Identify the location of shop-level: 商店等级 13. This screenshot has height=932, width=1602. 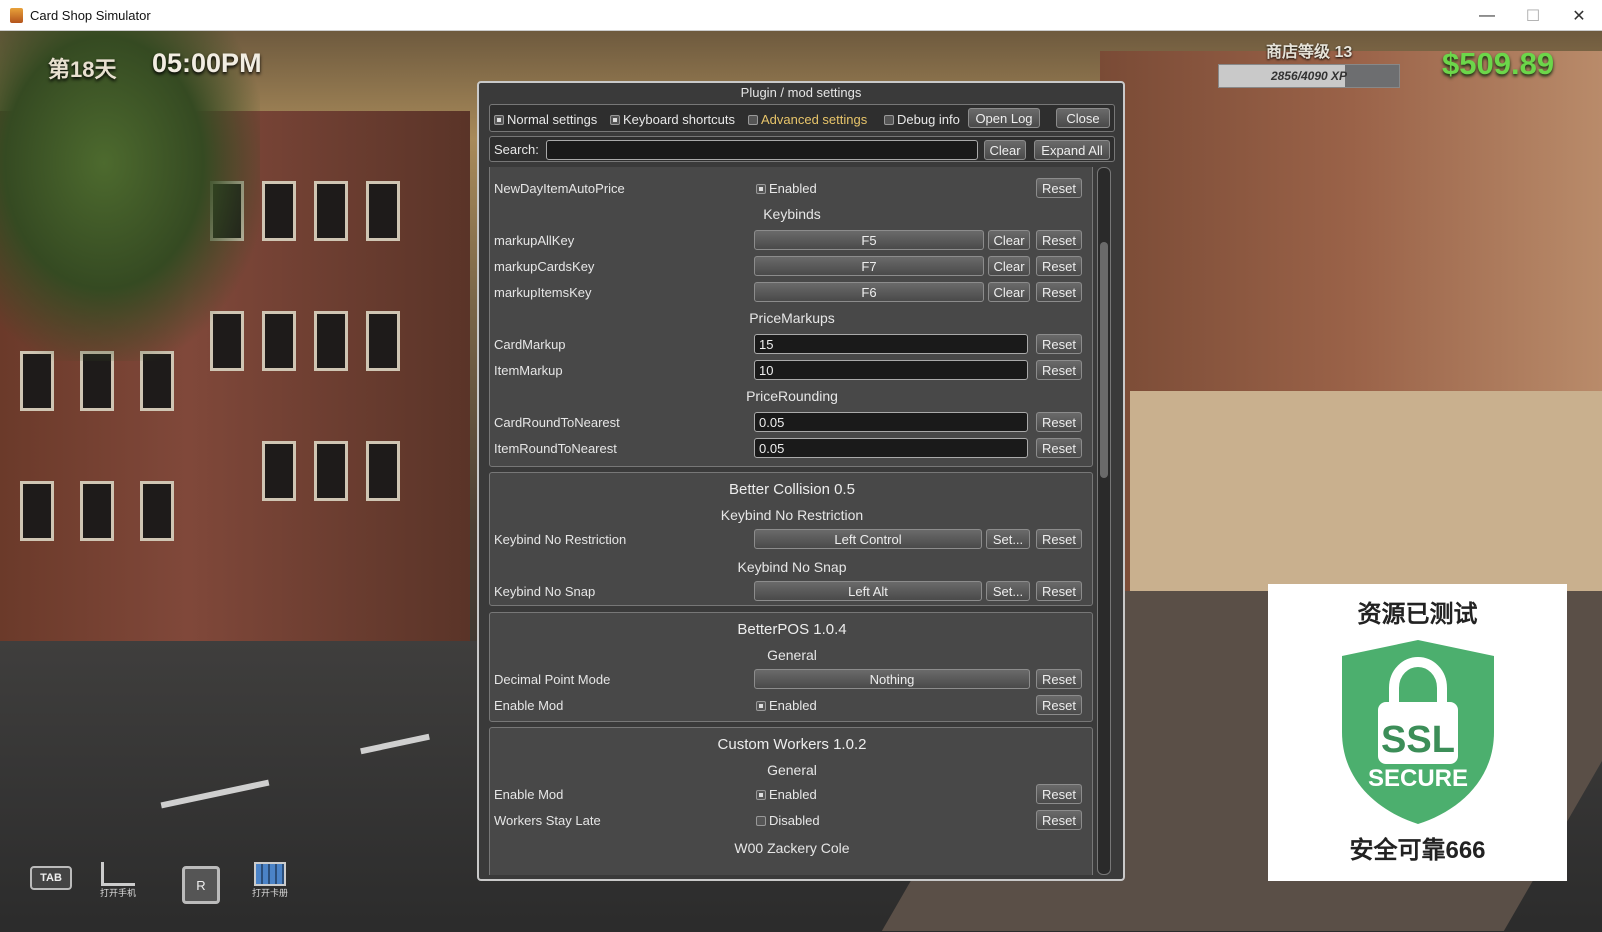
(1309, 52).